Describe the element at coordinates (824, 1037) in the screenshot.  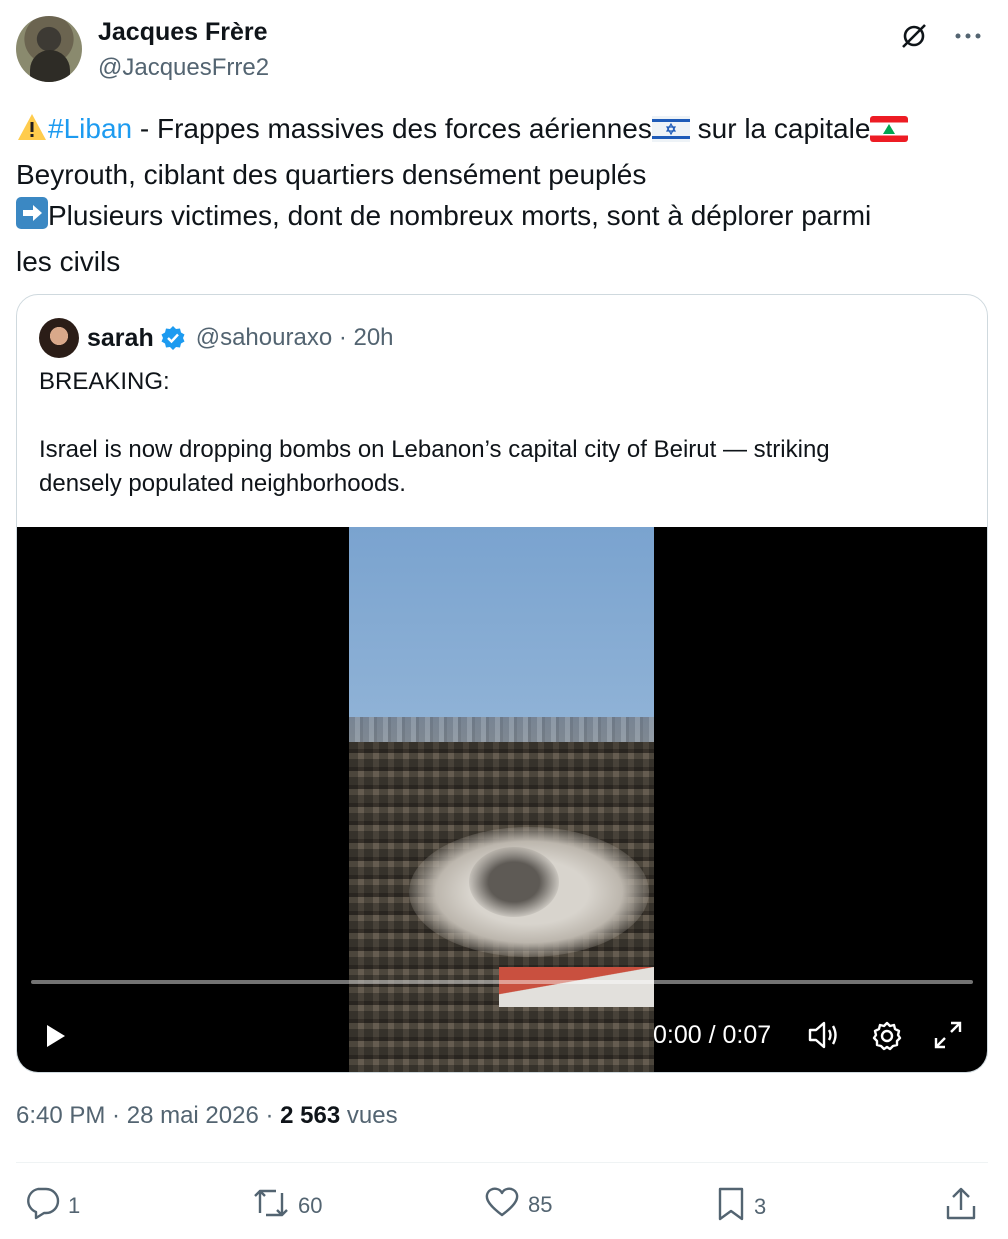
I see `volume-icon` at that location.